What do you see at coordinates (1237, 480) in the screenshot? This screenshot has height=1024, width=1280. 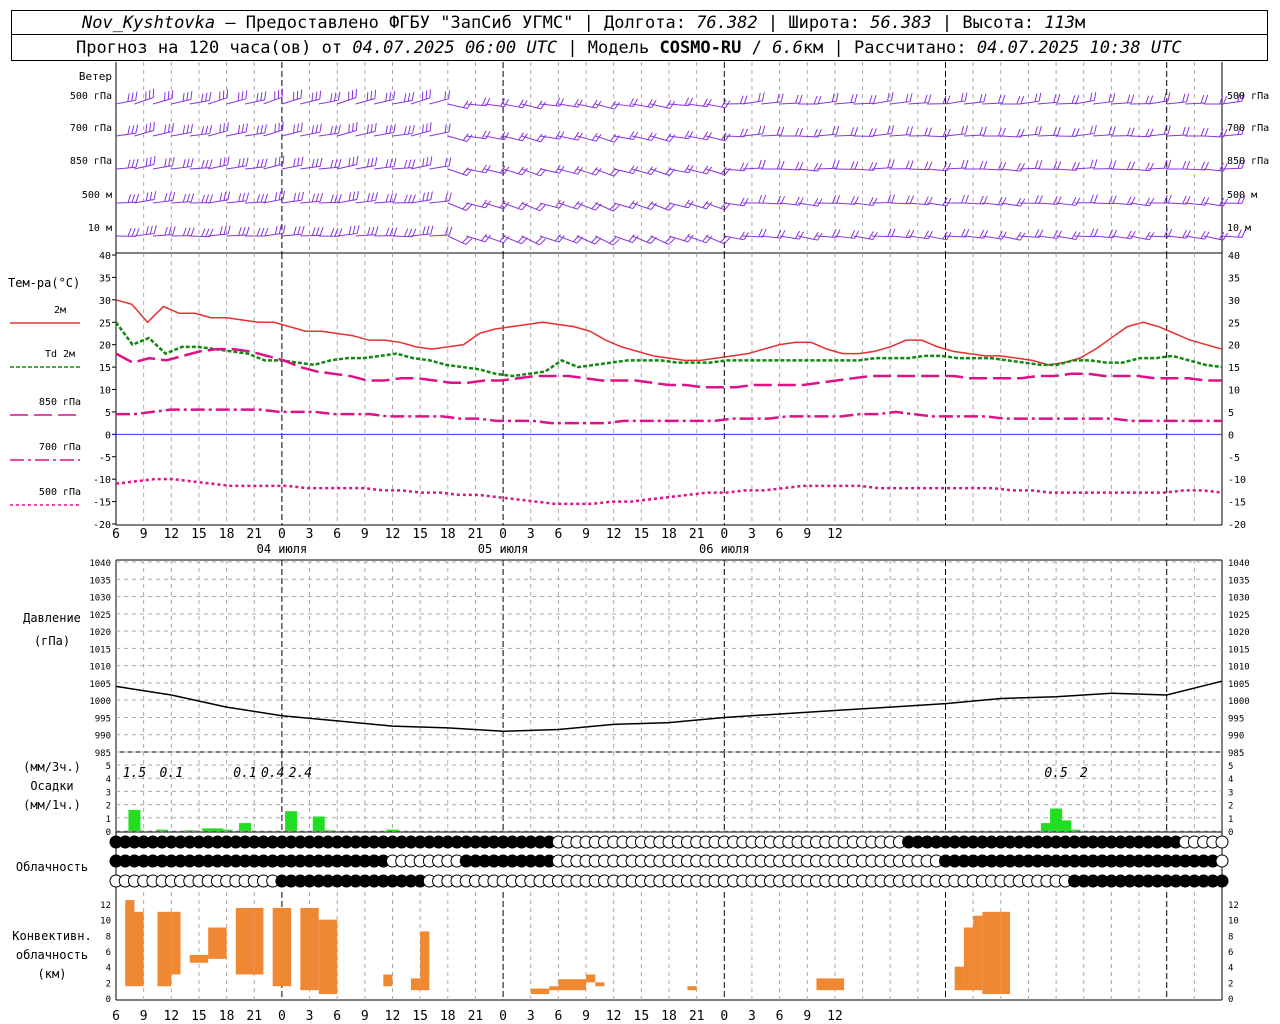 I see `temp-tick-label: -10` at bounding box center [1237, 480].